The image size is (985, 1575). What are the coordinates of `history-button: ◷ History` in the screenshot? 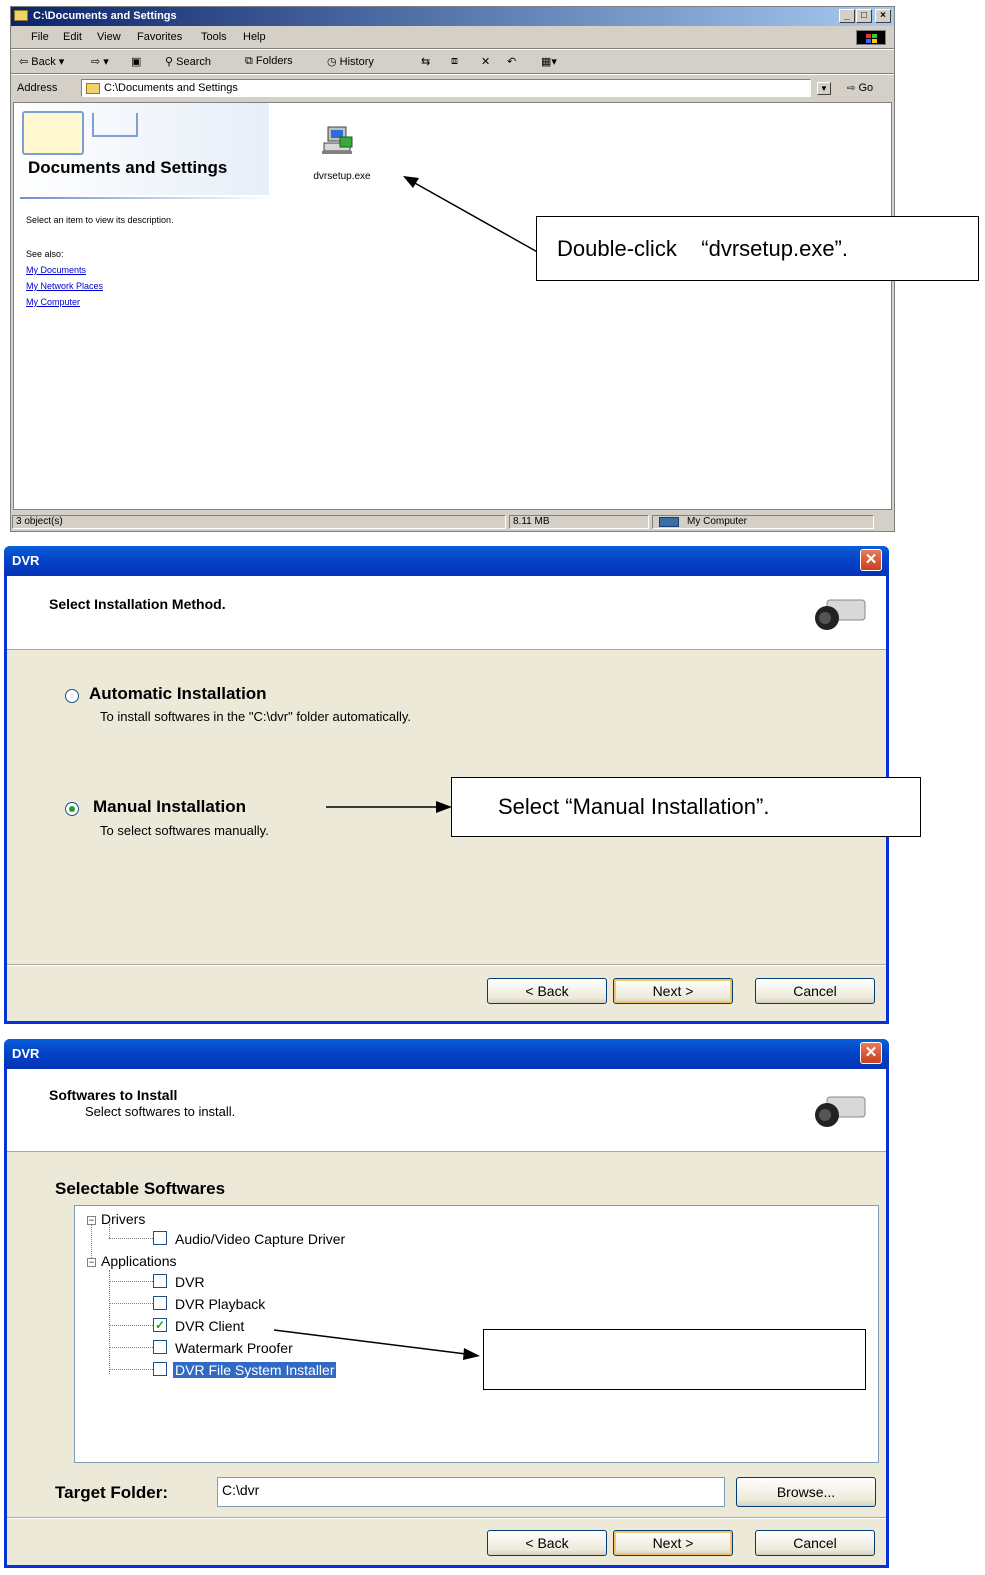 It's located at (350, 61).